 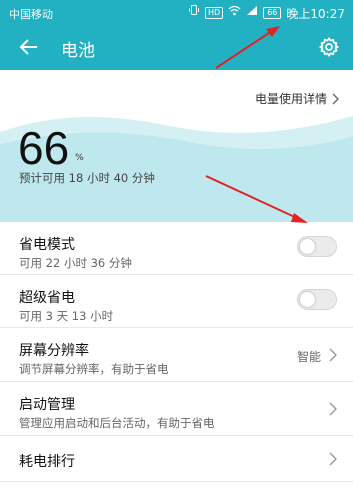 What do you see at coordinates (214, 13) in the screenshot?
I see `hd-icon: HD` at bounding box center [214, 13].